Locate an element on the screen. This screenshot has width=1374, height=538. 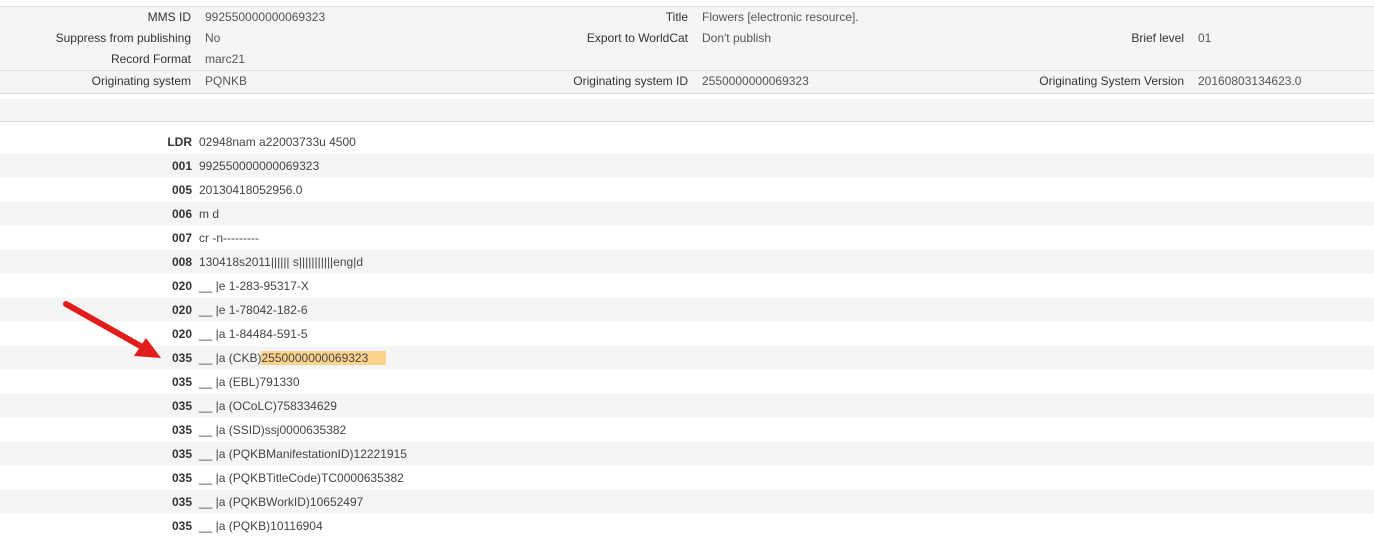
marc-field-content: m d is located at coordinates (209, 214).